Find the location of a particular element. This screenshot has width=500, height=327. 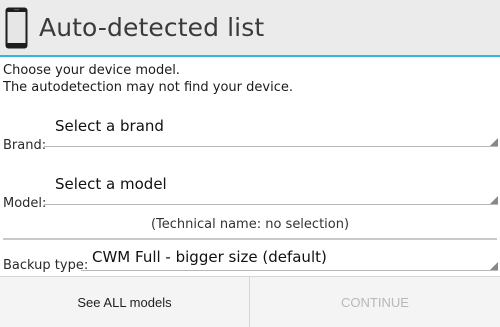

model-selected-value: Select a model is located at coordinates (111, 184).